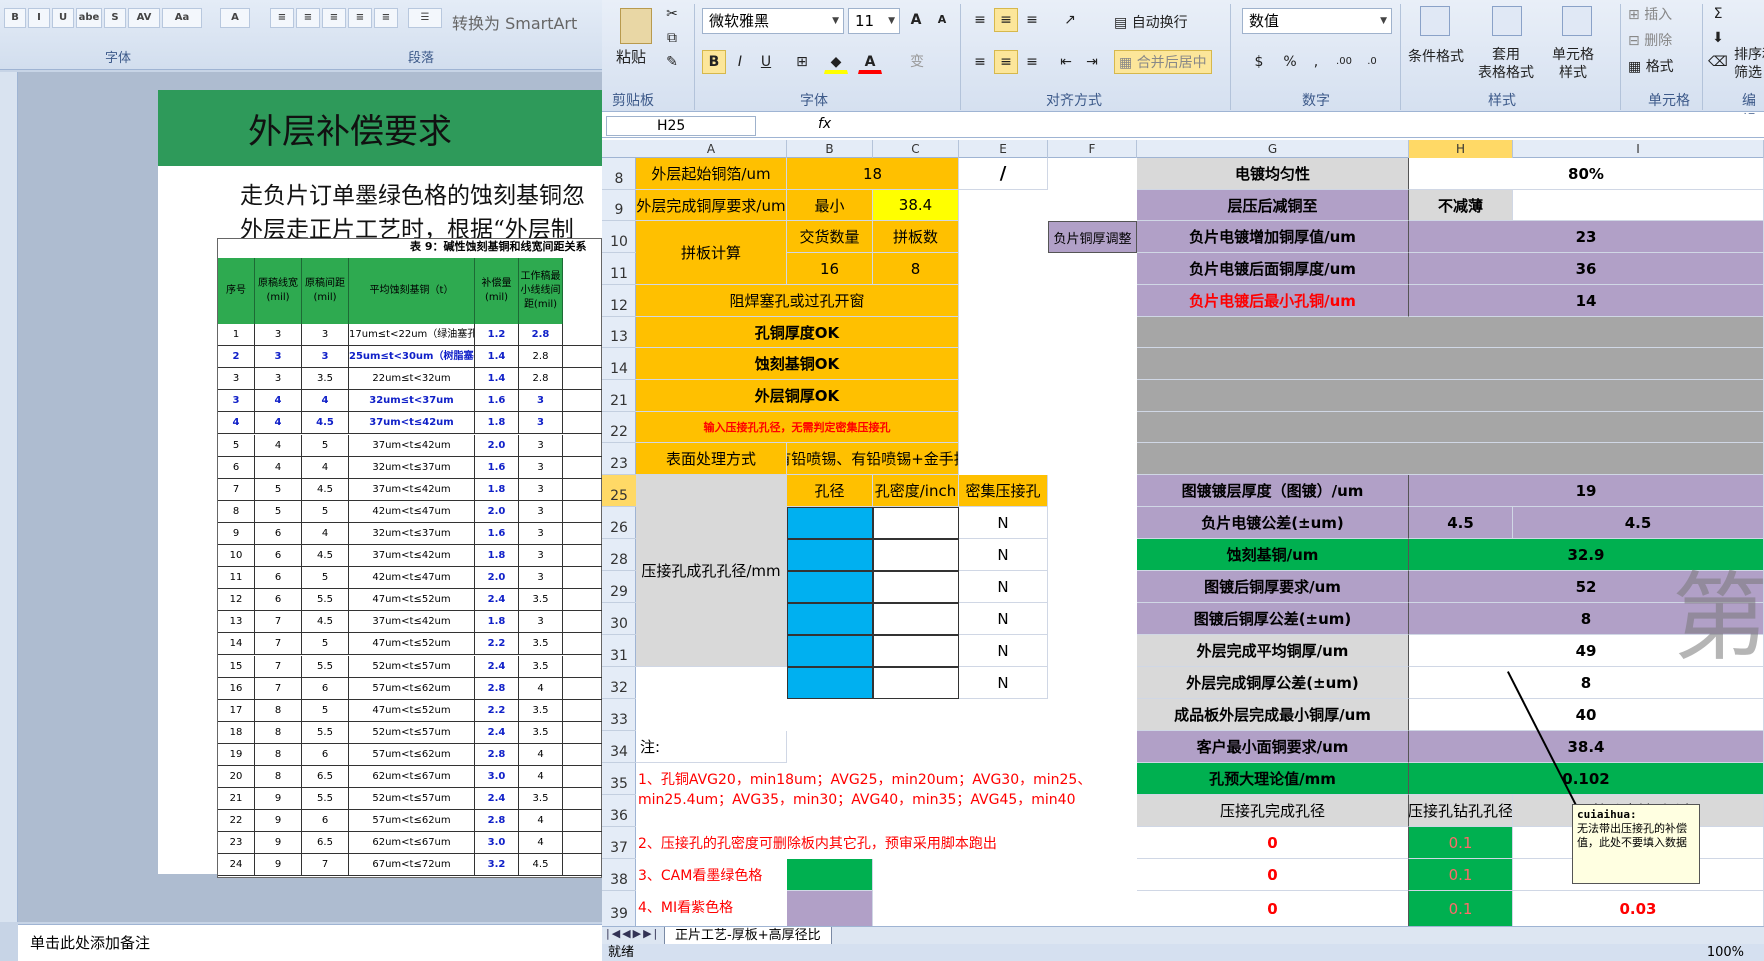 This screenshot has height=961, width=1764. What do you see at coordinates (1725, 952) in the screenshot?
I see `zoom-level: 100%` at bounding box center [1725, 952].